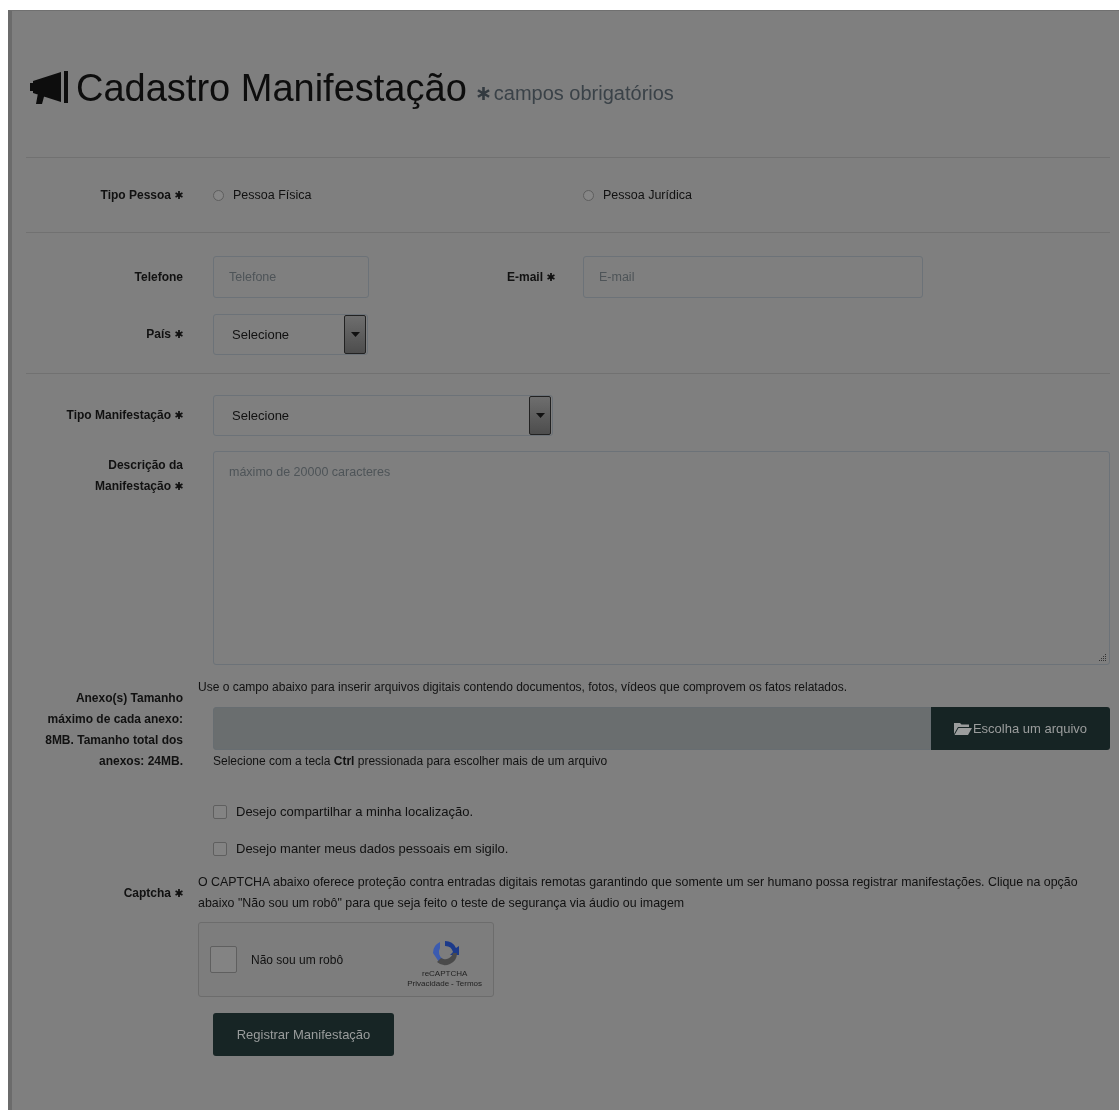 Image resolution: width=1119 pixels, height=1111 pixels. I want to click on country-select: Selecione, so click(290, 334).